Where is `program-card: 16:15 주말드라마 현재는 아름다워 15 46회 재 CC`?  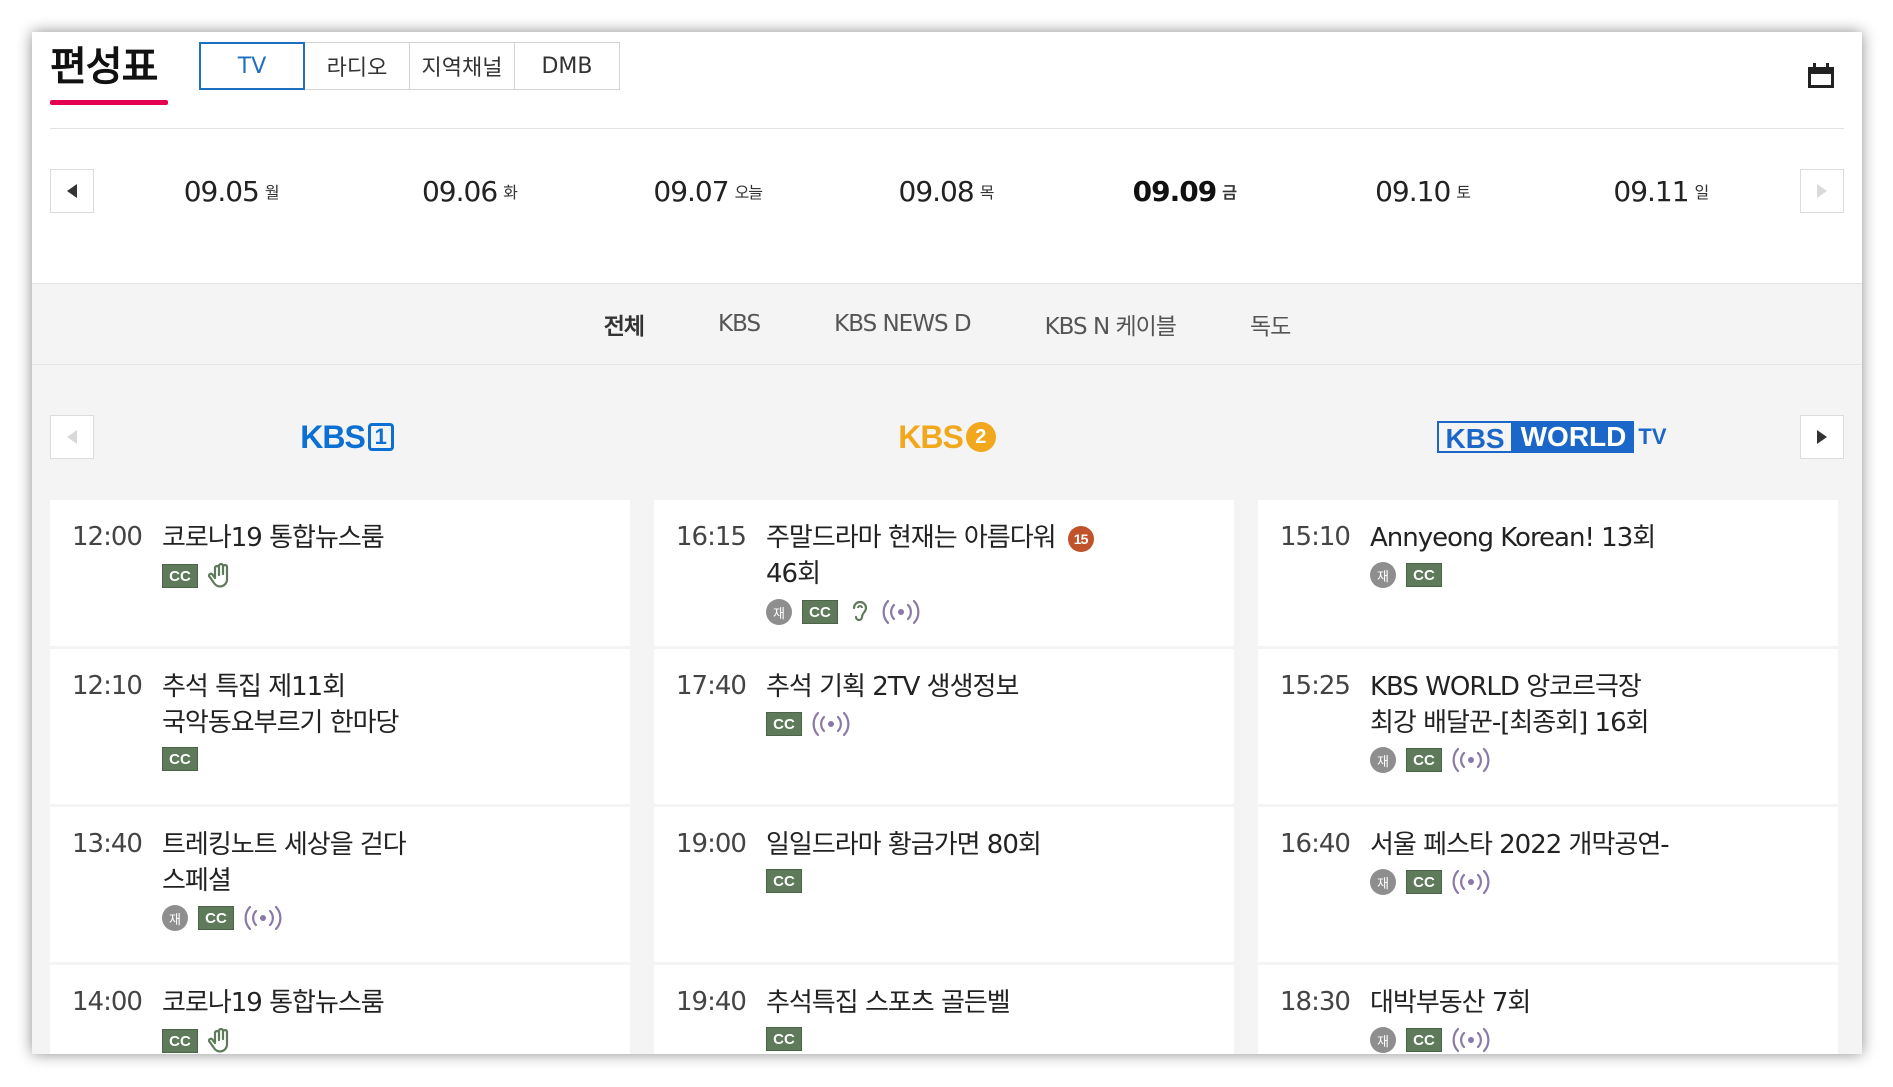 program-card: 16:15 주말드라마 현재는 아름다워 15 46회 재 CC is located at coordinates (944, 573).